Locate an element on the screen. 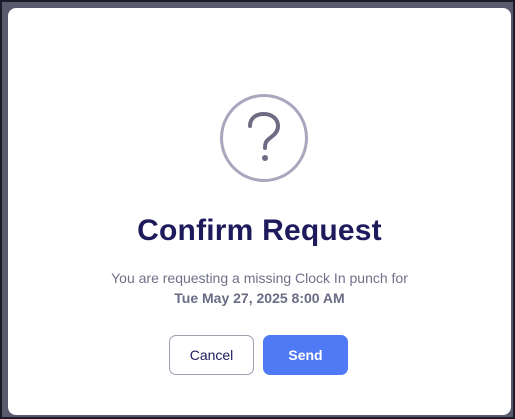  send-button: Send is located at coordinates (305, 355).